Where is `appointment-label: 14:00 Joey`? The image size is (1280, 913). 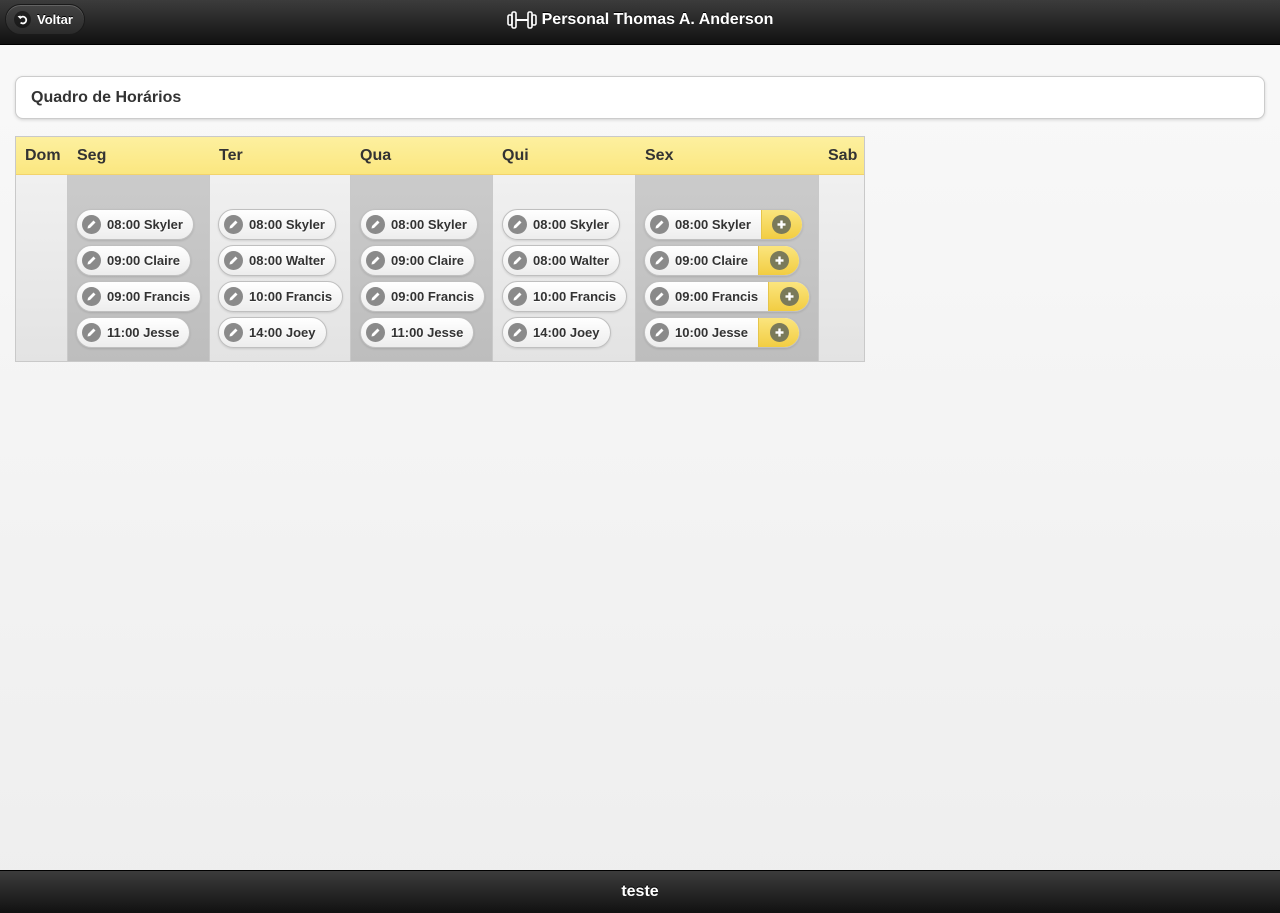
appointment-label: 14:00 Joey is located at coordinates (566, 332).